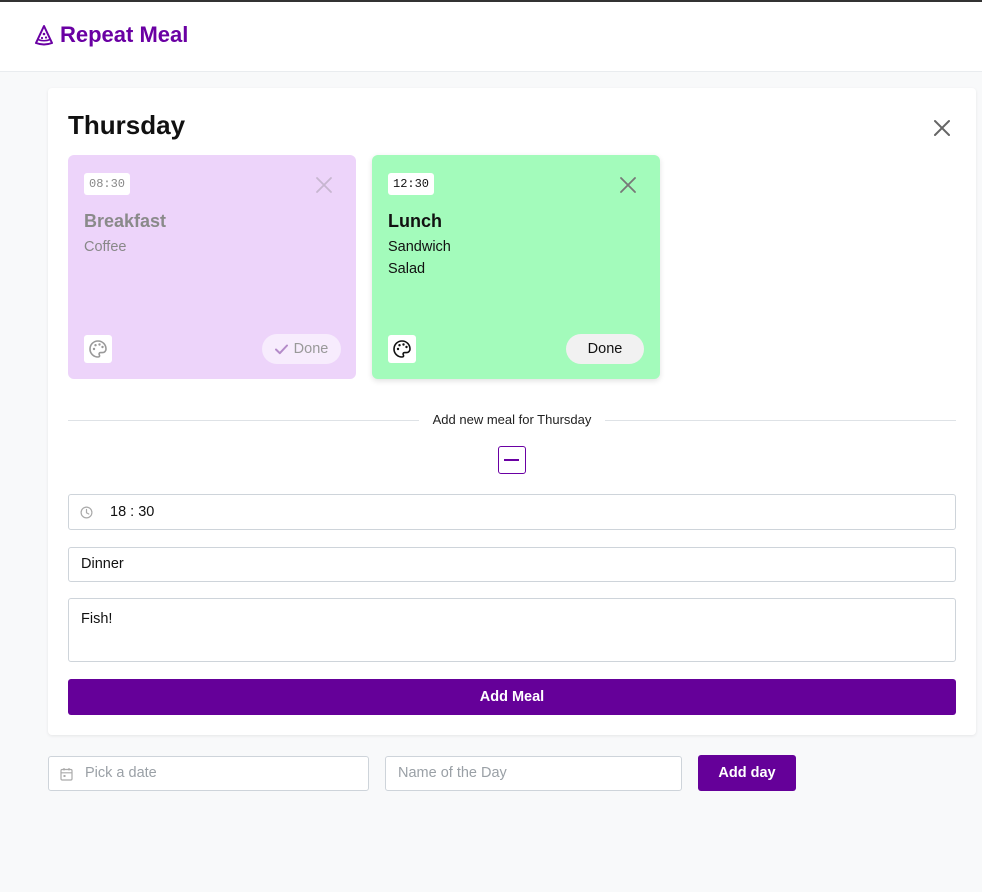 This screenshot has height=892, width=982. What do you see at coordinates (125, 221) in the screenshot?
I see `meal-name: Breakfast` at bounding box center [125, 221].